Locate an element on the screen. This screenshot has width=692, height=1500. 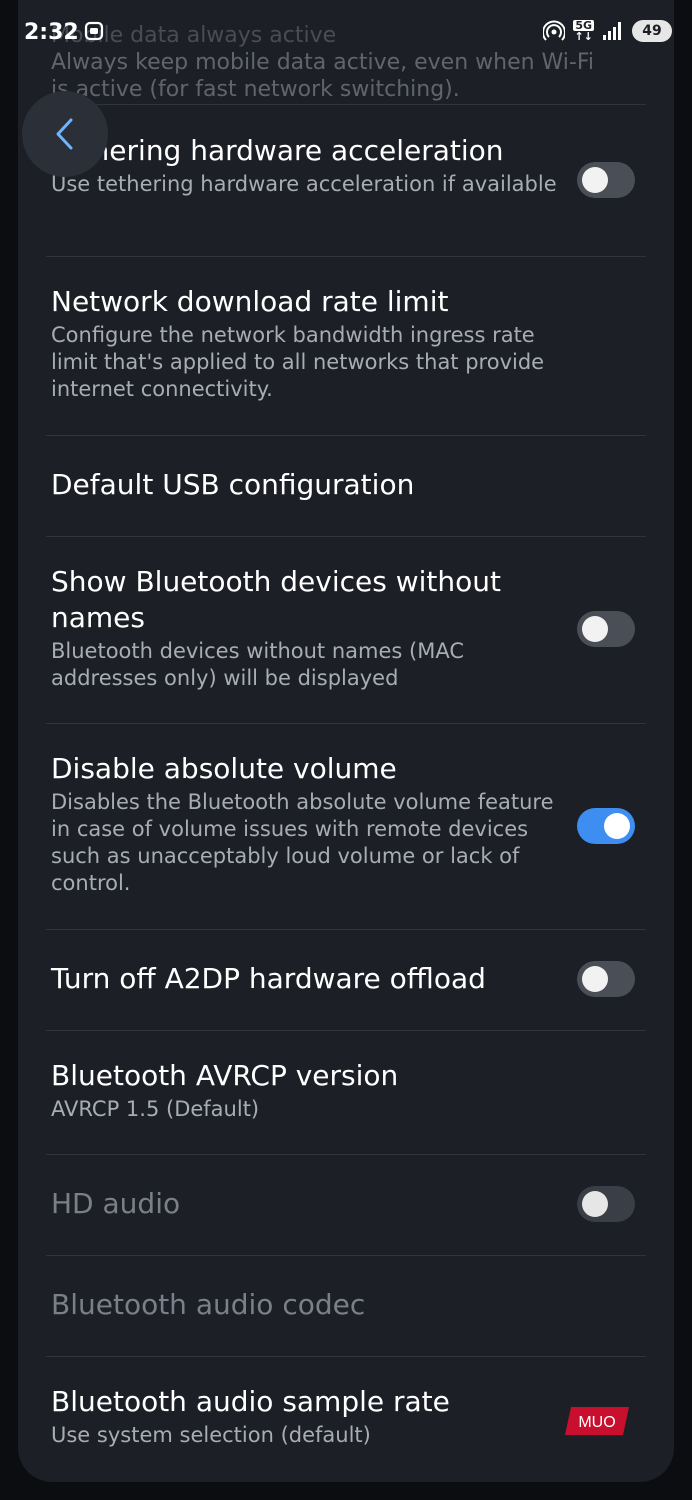
status-bar: 2:32 5G ↑↓ 49 is located at coordinates (346, 33).